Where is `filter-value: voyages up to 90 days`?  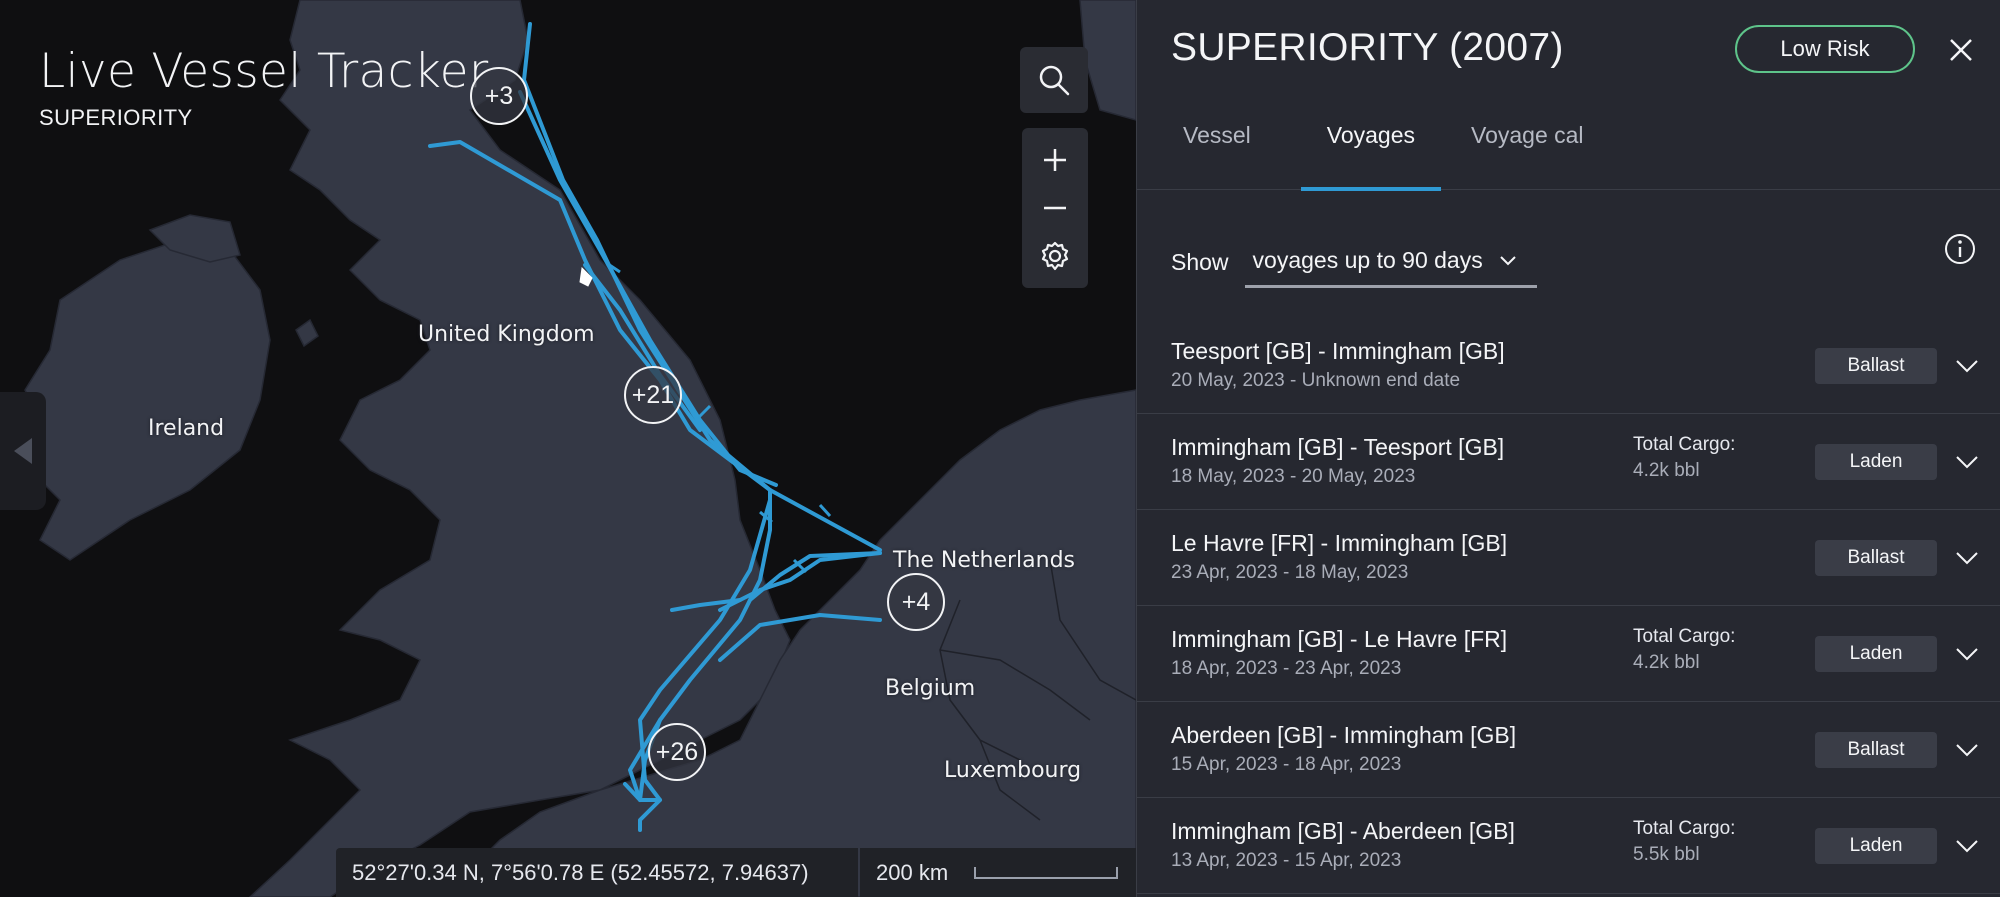
filter-value: voyages up to 90 days is located at coordinates (1367, 260).